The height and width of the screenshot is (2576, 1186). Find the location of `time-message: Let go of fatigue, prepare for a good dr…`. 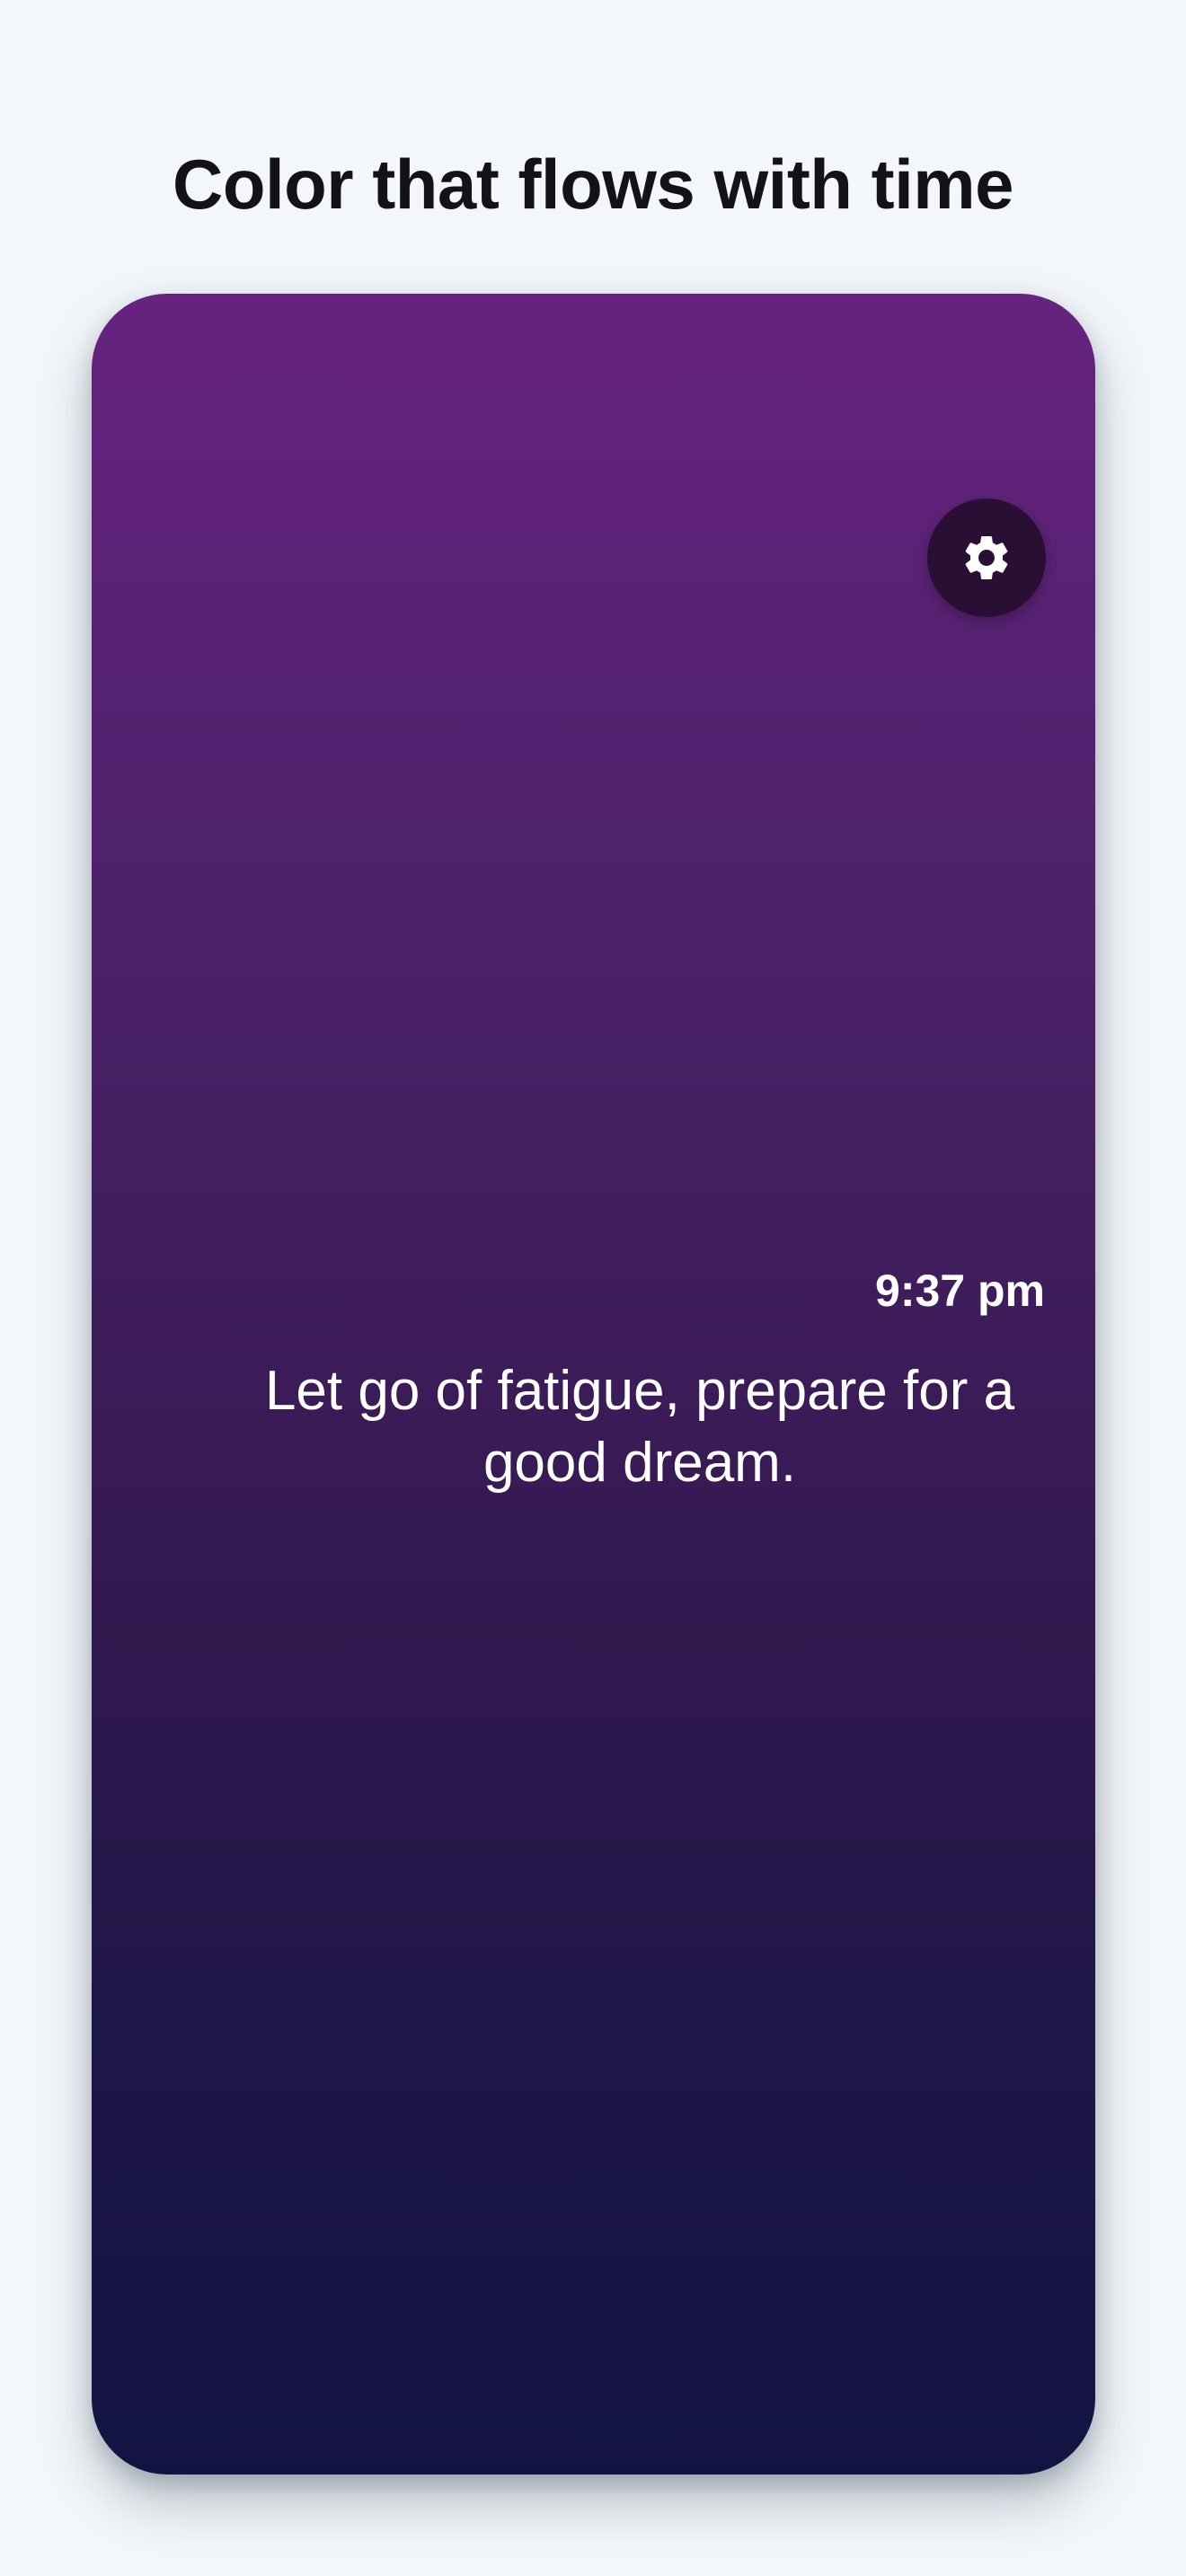

time-message: Let go of fatigue, prepare for a good dr… is located at coordinates (639, 1427).